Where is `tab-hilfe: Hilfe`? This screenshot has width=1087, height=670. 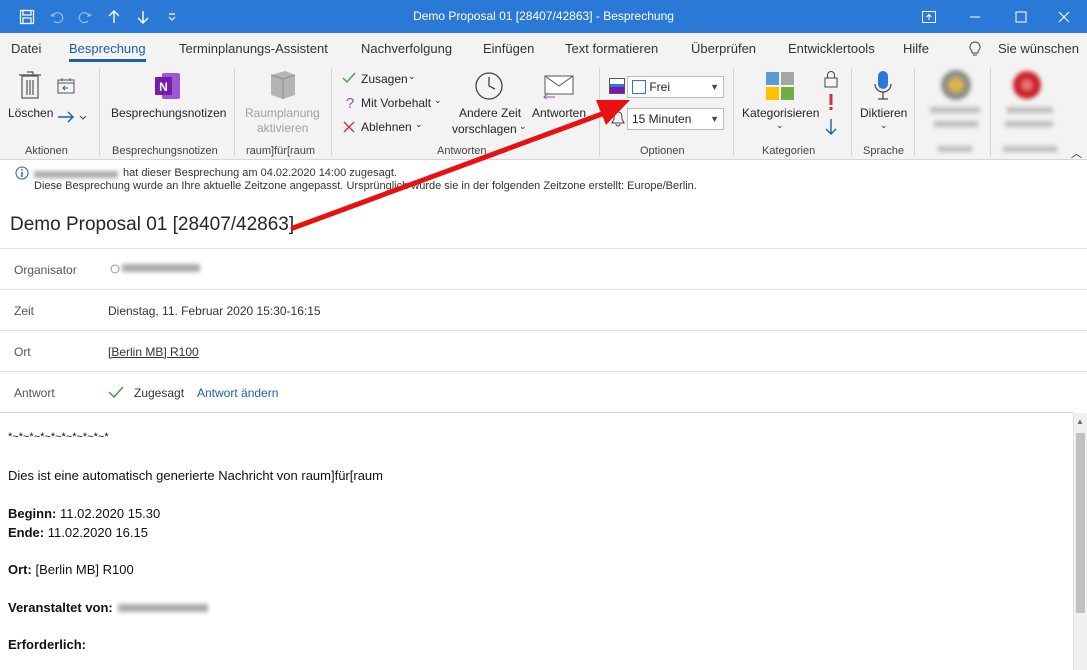 tab-hilfe: Hilfe is located at coordinates (916, 49).